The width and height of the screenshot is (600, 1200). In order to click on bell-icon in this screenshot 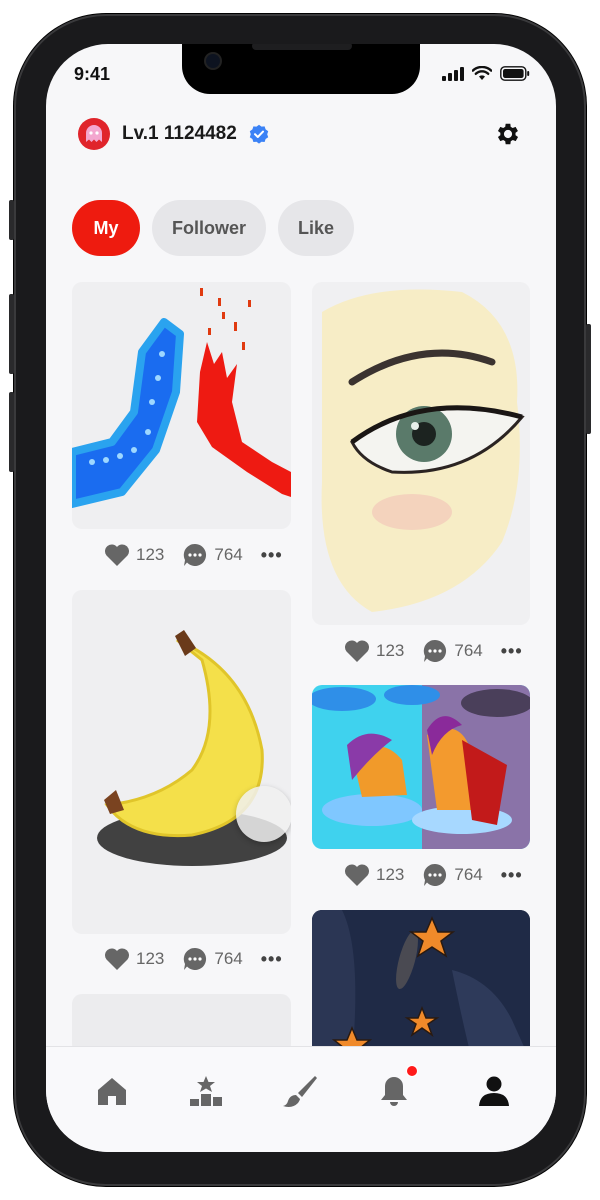, I will do `click(394, 1091)`.